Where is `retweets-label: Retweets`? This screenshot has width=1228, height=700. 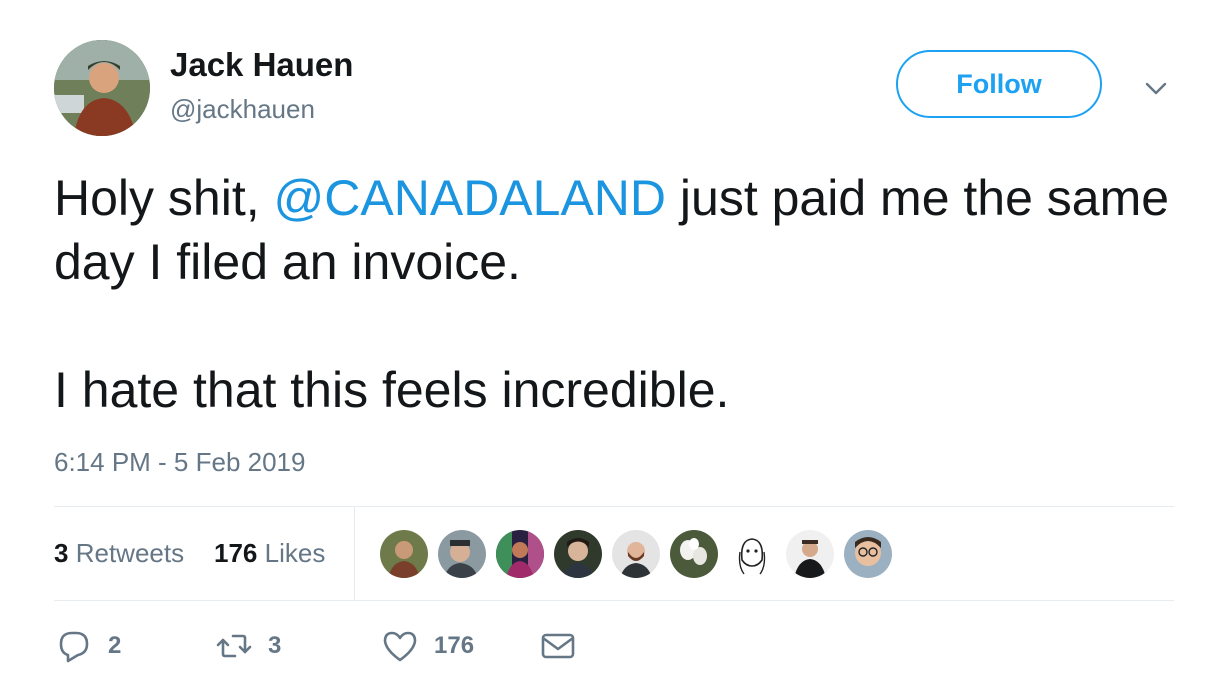
retweets-label: Retweets is located at coordinates (130, 553).